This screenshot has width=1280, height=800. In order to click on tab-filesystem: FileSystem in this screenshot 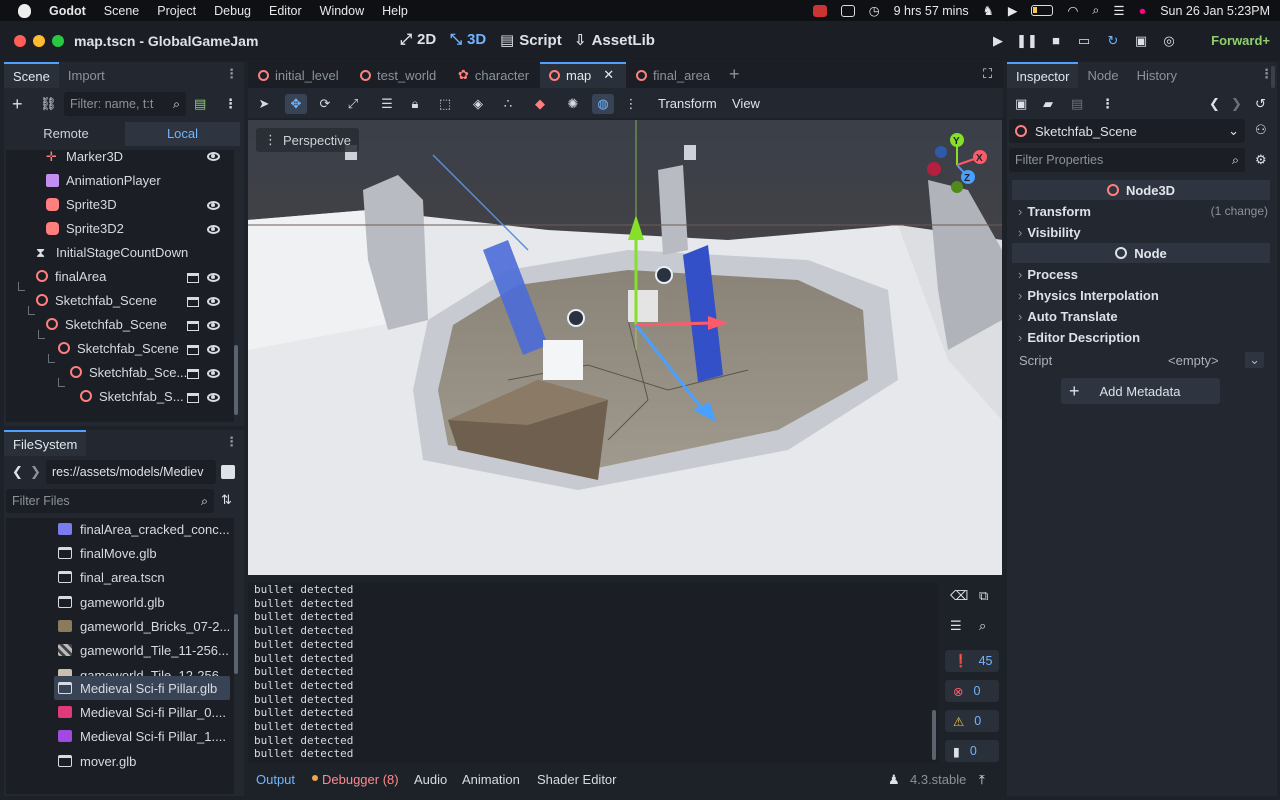, I will do `click(45, 443)`.